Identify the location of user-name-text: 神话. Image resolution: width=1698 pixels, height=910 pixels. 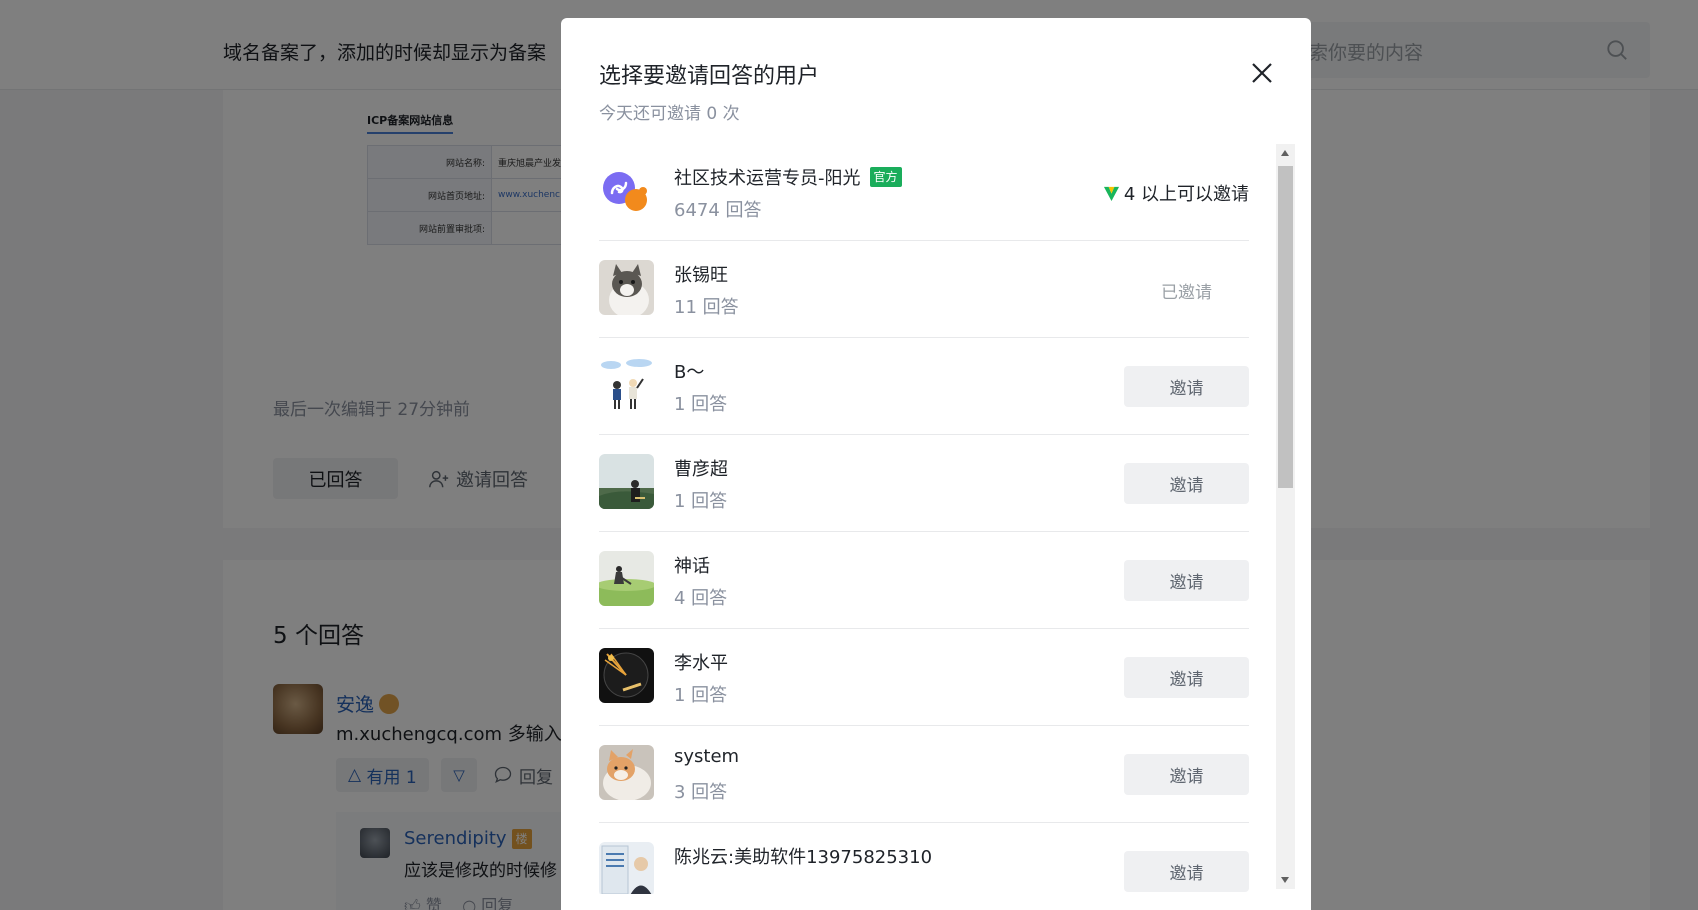
(692, 566).